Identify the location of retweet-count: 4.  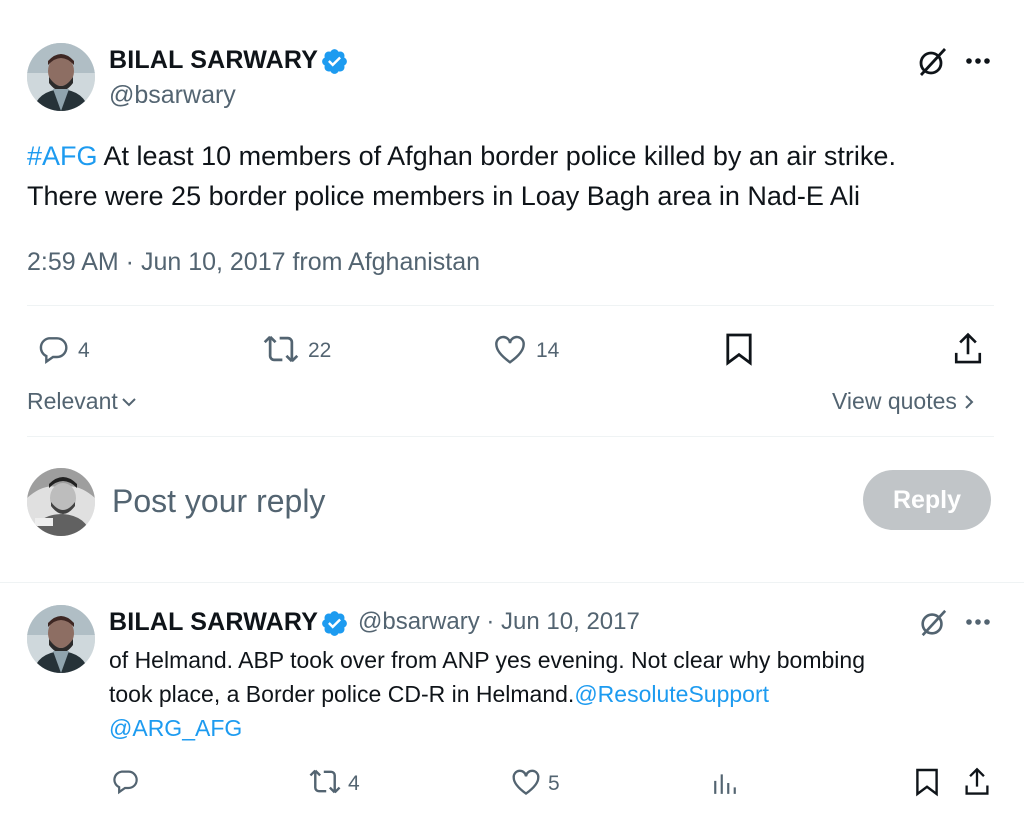
(354, 783).